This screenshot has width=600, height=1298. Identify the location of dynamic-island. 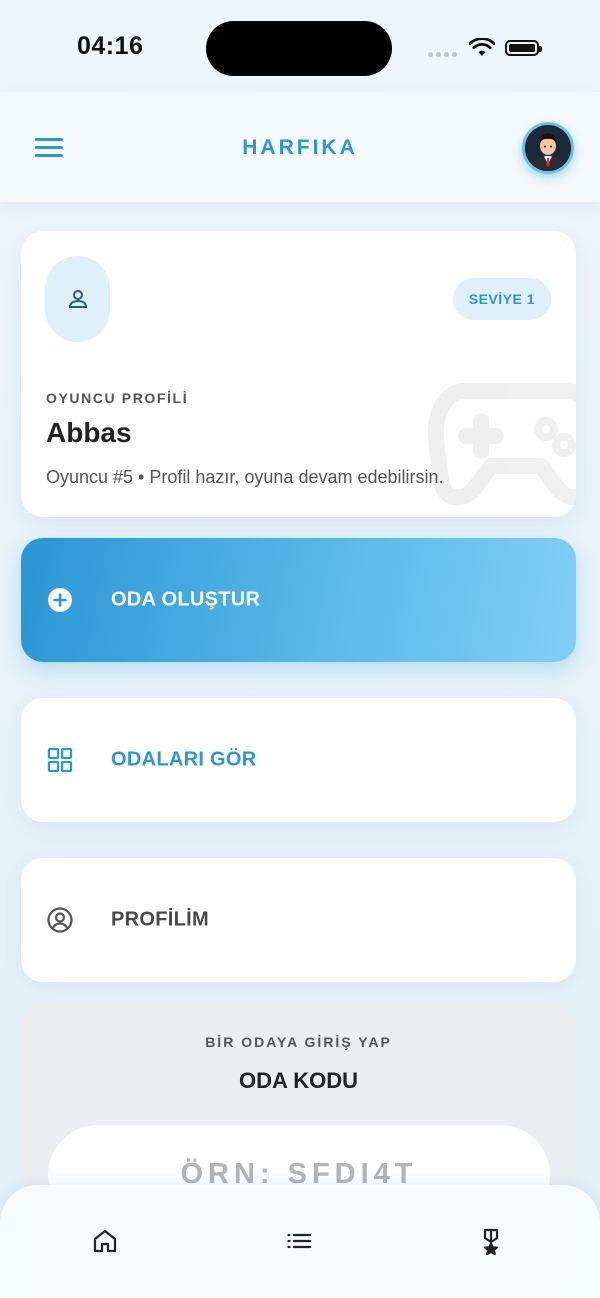
(299, 48).